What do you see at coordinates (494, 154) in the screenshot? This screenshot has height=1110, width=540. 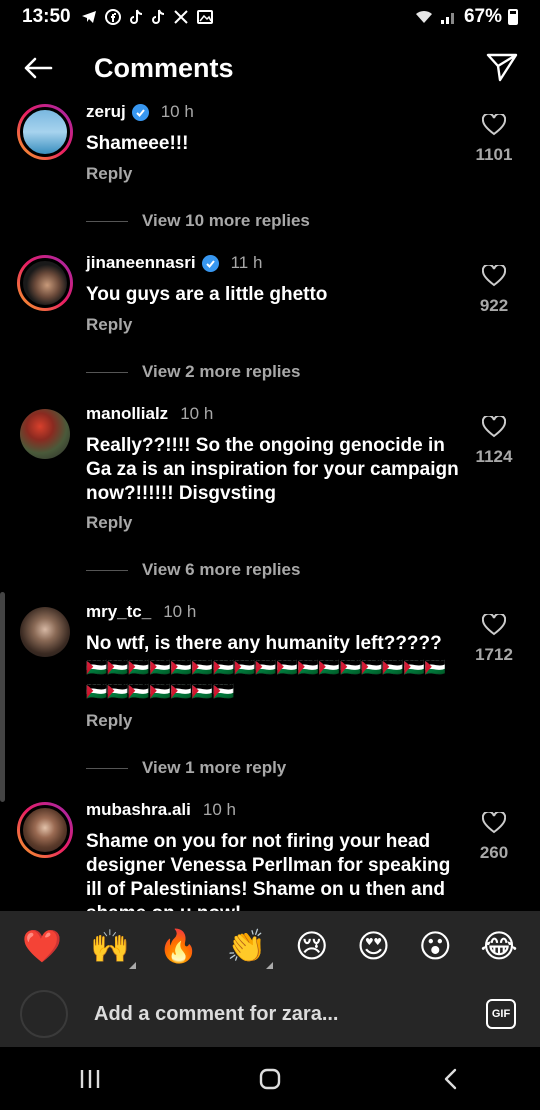 I see `like-count: 1101` at bounding box center [494, 154].